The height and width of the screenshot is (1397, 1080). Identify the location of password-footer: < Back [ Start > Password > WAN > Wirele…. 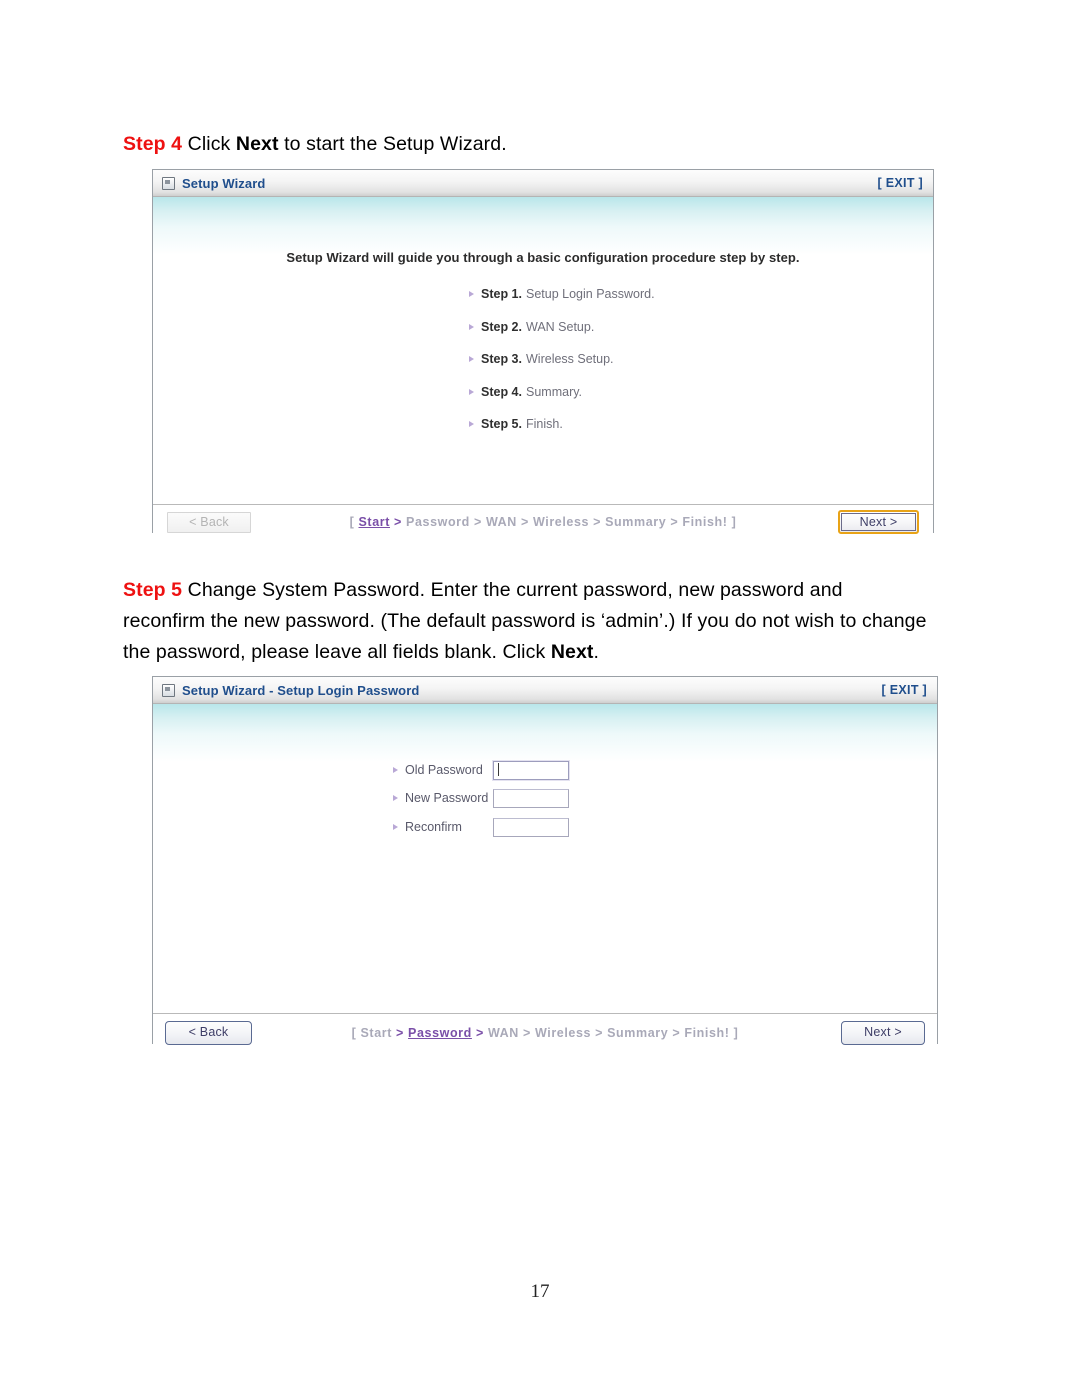
(545, 1032).